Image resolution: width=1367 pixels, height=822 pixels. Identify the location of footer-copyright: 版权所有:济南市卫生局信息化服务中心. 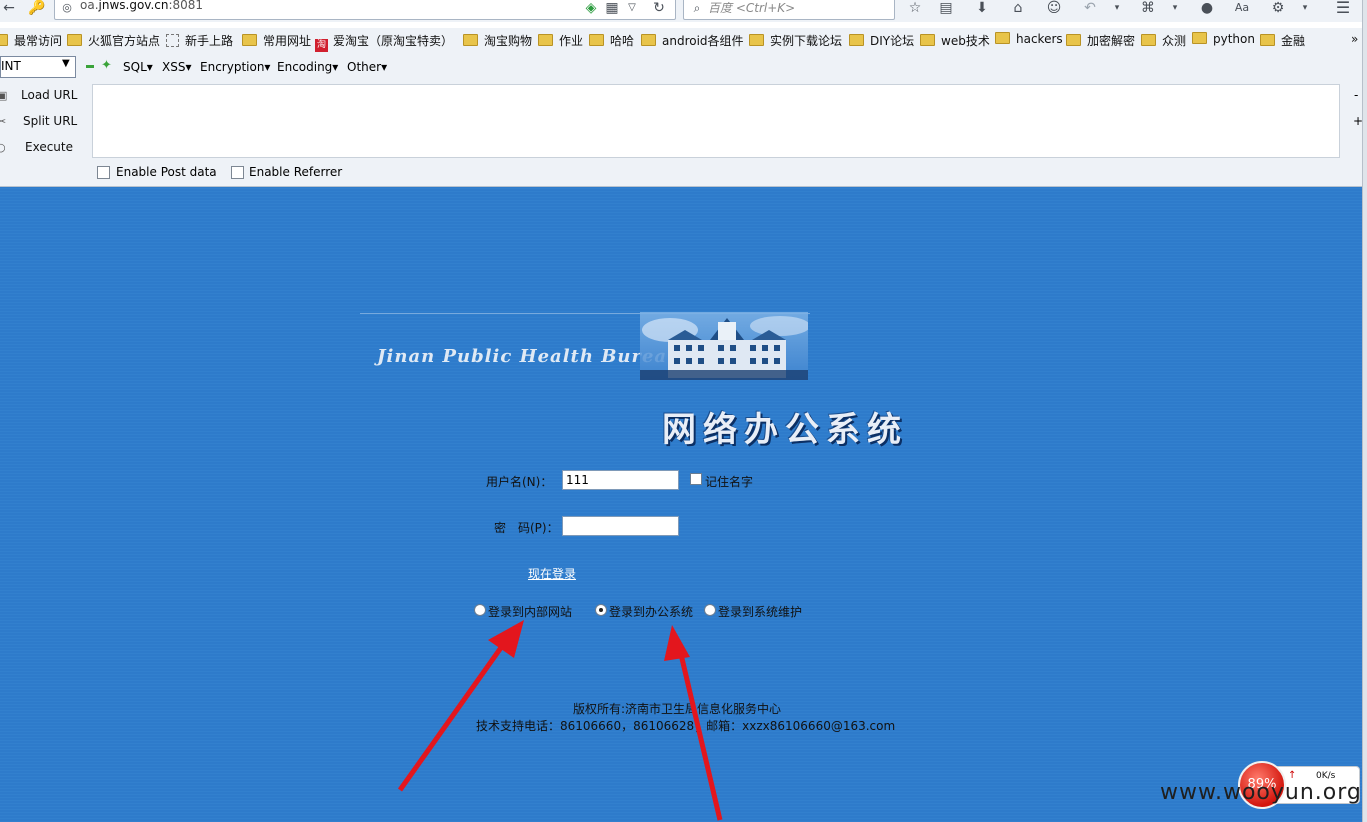
(677, 709).